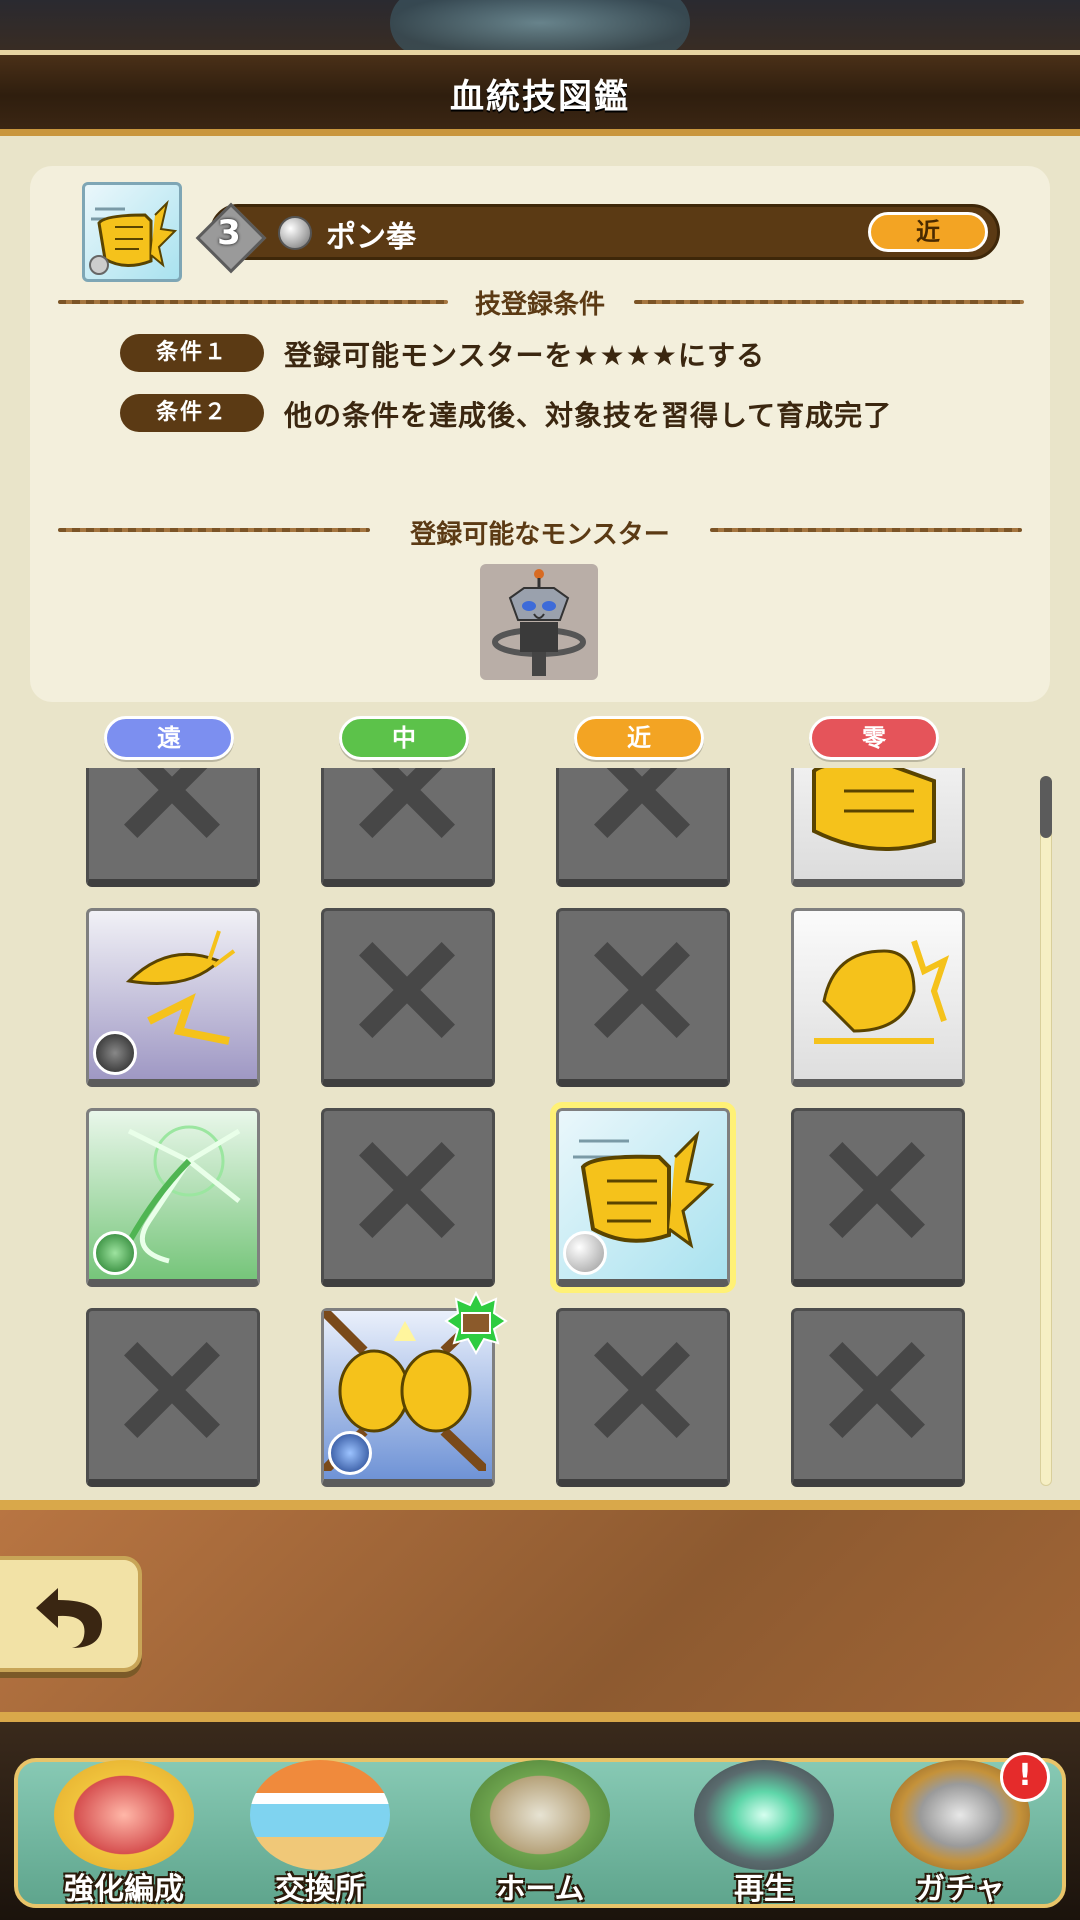 The height and width of the screenshot is (1920, 1080). I want to click on grid-scrollbar, so click(1046, 1131).